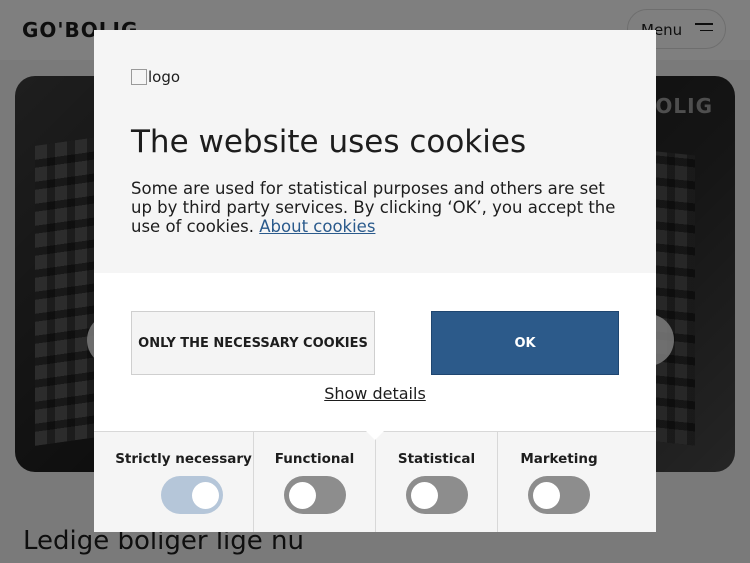 The height and width of the screenshot is (563, 750). I want to click on ok-button: OK, so click(525, 343).